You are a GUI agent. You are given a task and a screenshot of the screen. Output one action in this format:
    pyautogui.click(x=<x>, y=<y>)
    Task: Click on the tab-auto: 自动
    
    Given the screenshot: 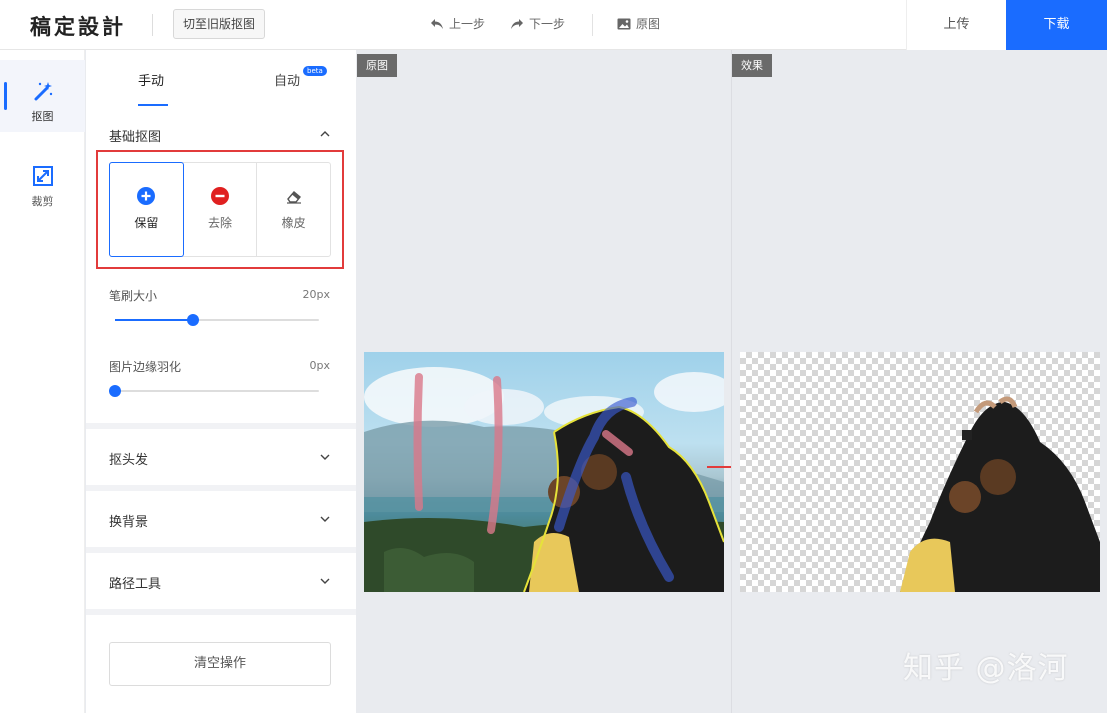 What is the action you would take?
    pyautogui.click(x=287, y=79)
    